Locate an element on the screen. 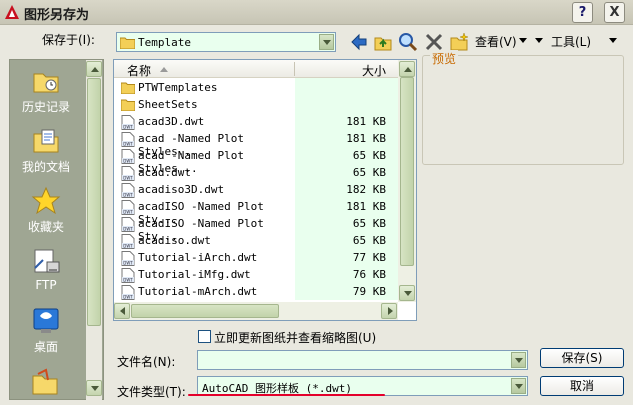  list-item: DWT acad3D.dwt is located at coordinates (208, 122).